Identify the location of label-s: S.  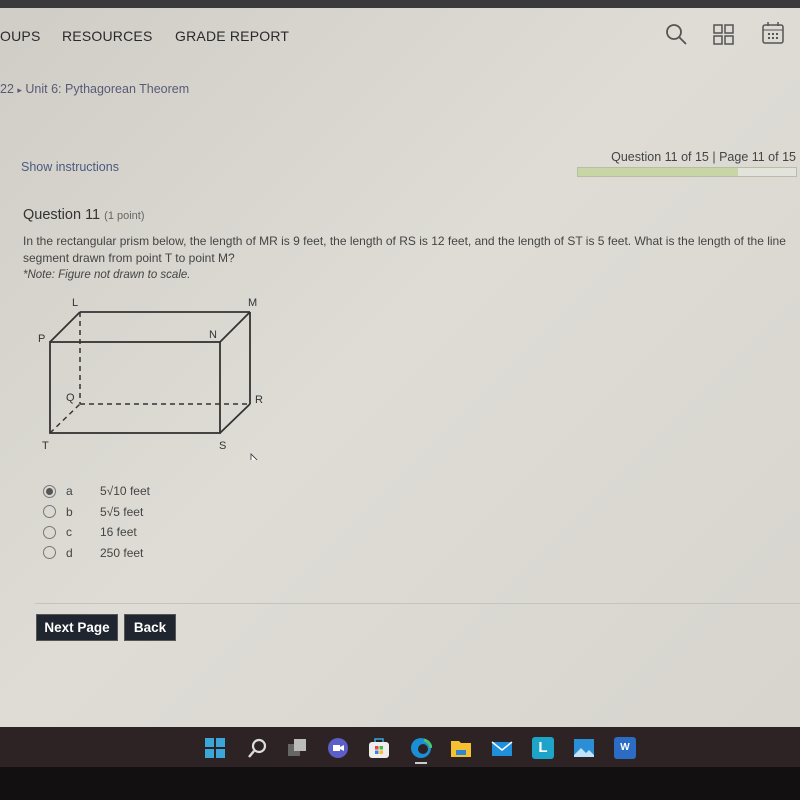
(222, 446).